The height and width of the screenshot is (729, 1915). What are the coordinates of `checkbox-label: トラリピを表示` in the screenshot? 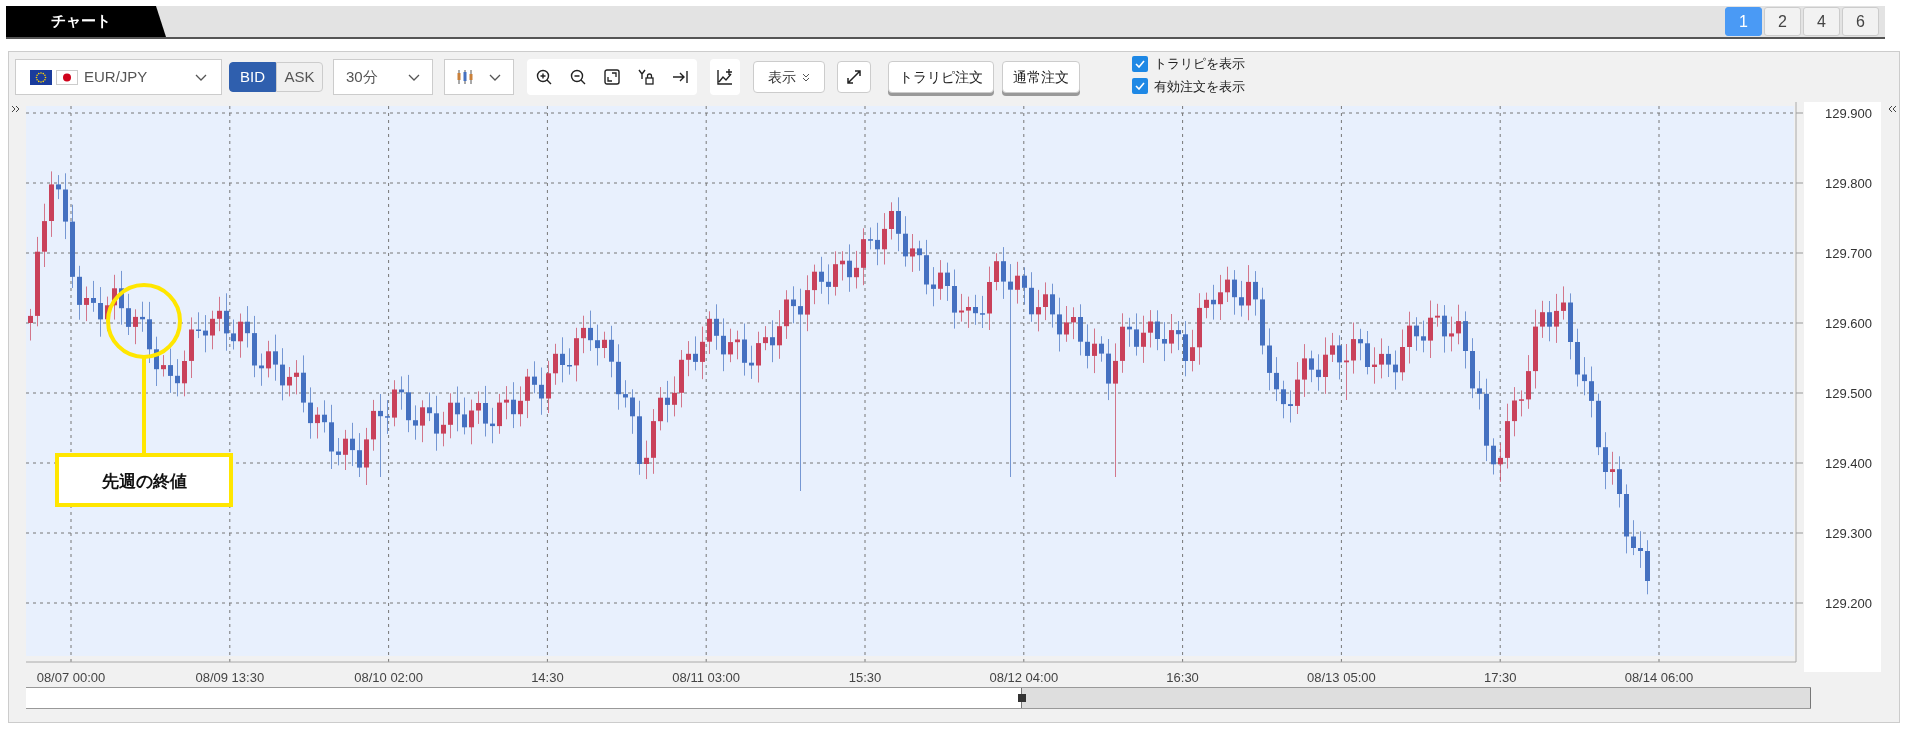 It's located at (1199, 64).